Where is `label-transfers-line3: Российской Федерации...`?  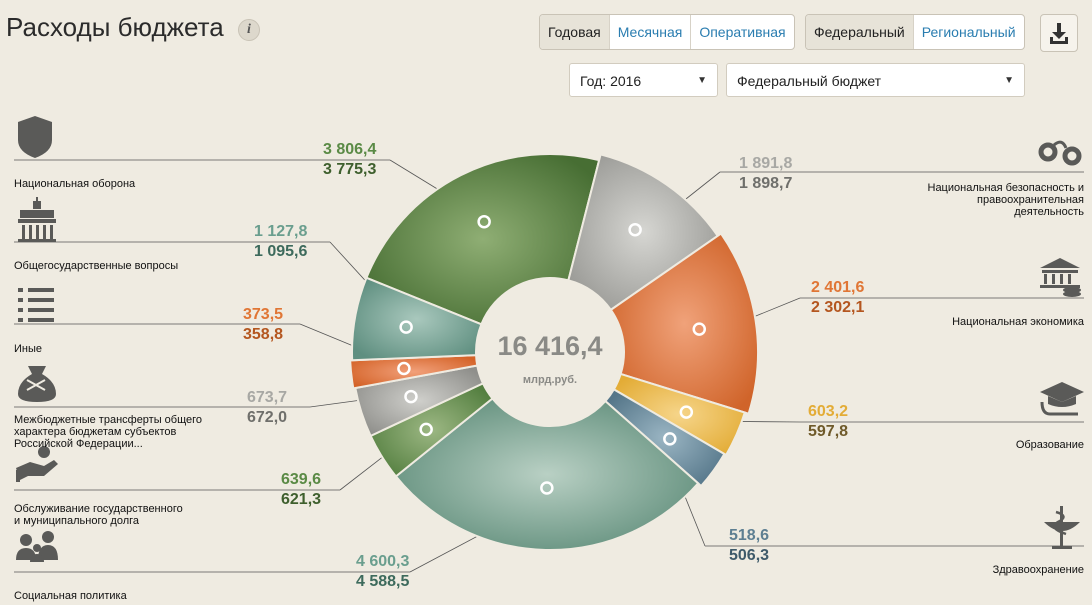 label-transfers-line3: Российской Федерации... is located at coordinates (78, 444).